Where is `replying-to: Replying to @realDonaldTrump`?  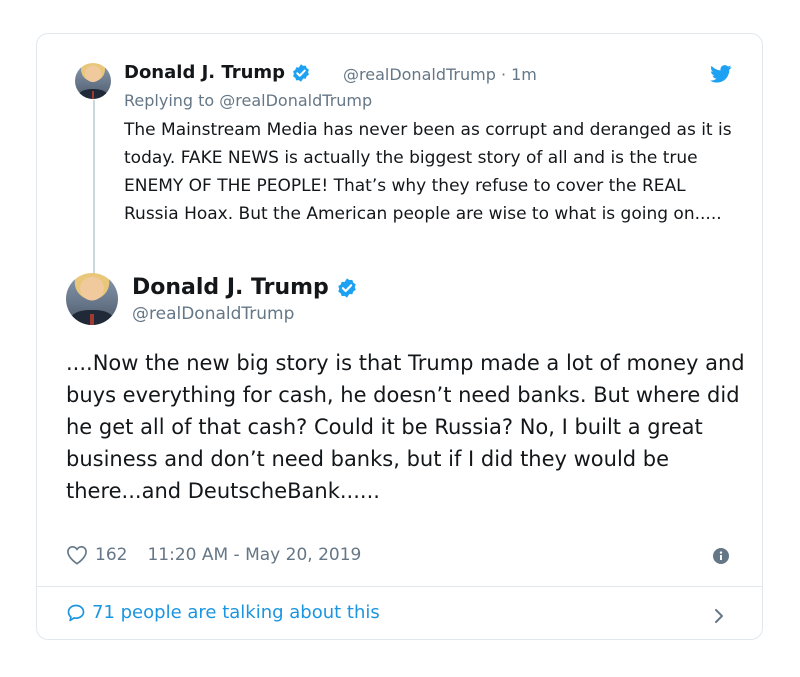
replying-to: Replying to @realDonaldTrump is located at coordinates (248, 100).